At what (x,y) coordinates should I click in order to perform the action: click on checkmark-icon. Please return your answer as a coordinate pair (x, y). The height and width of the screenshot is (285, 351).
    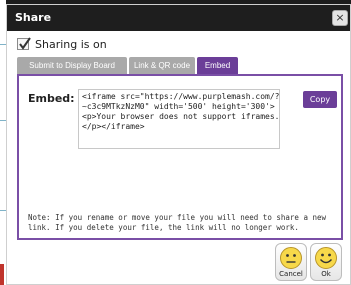
    Looking at the image, I should click on (25, 43).